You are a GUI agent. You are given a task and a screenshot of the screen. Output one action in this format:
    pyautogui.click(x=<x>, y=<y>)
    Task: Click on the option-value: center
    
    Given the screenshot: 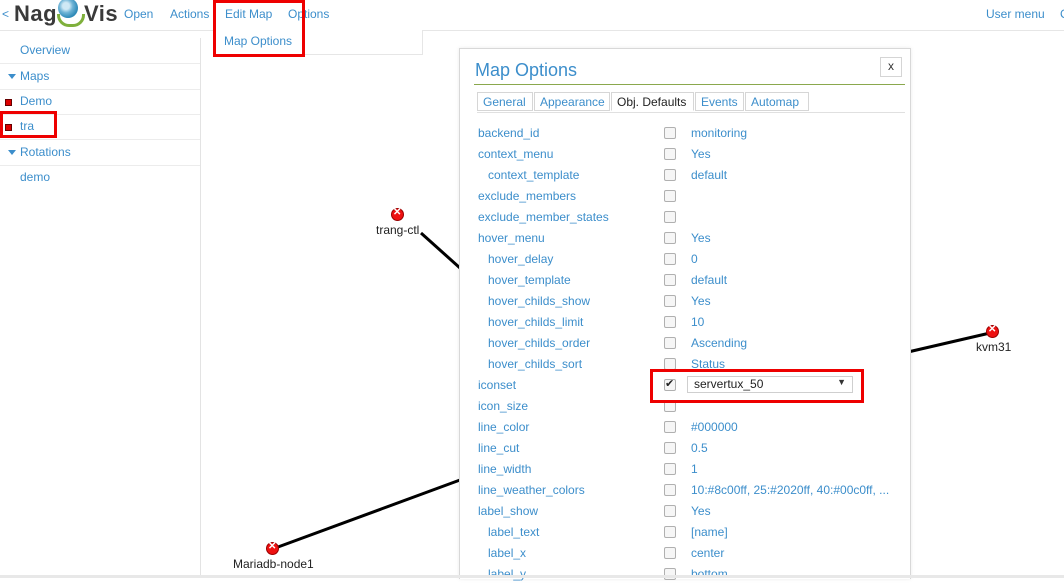 What is the action you would take?
    pyautogui.click(x=708, y=553)
    